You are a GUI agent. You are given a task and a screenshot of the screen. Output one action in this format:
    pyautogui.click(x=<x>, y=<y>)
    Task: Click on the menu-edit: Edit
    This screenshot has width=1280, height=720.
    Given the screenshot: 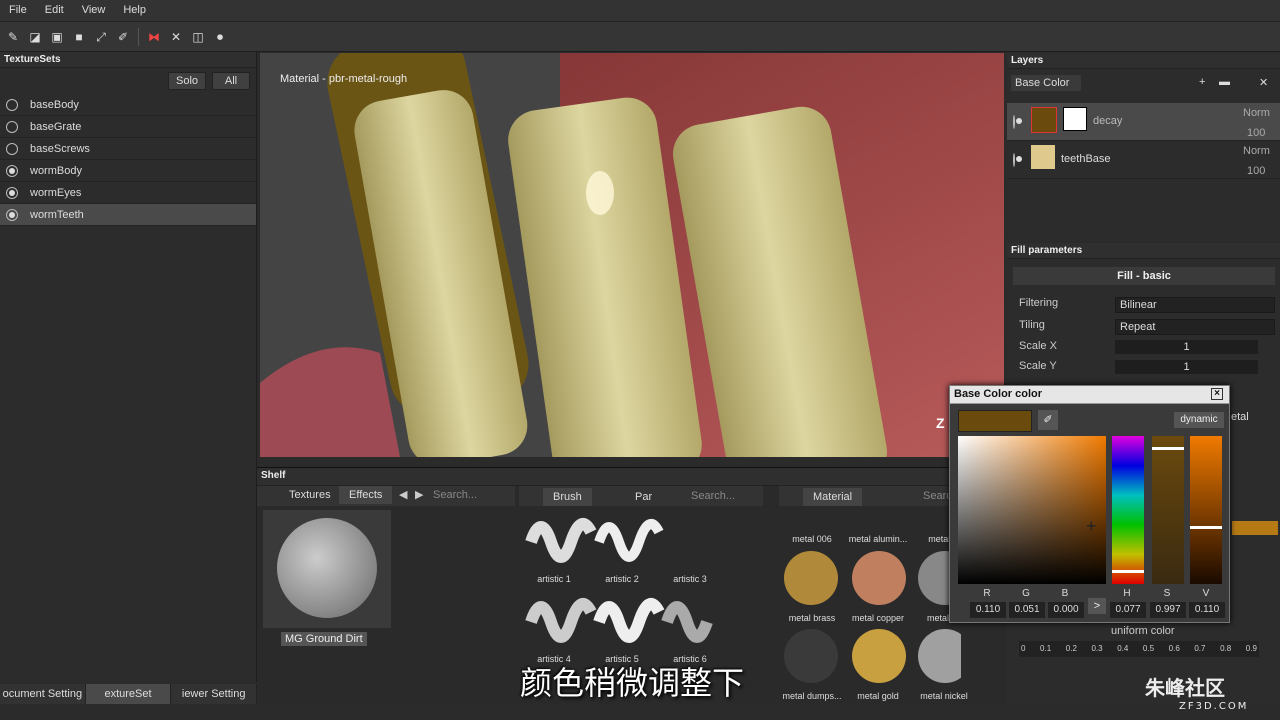 What is the action you would take?
    pyautogui.click(x=54, y=10)
    